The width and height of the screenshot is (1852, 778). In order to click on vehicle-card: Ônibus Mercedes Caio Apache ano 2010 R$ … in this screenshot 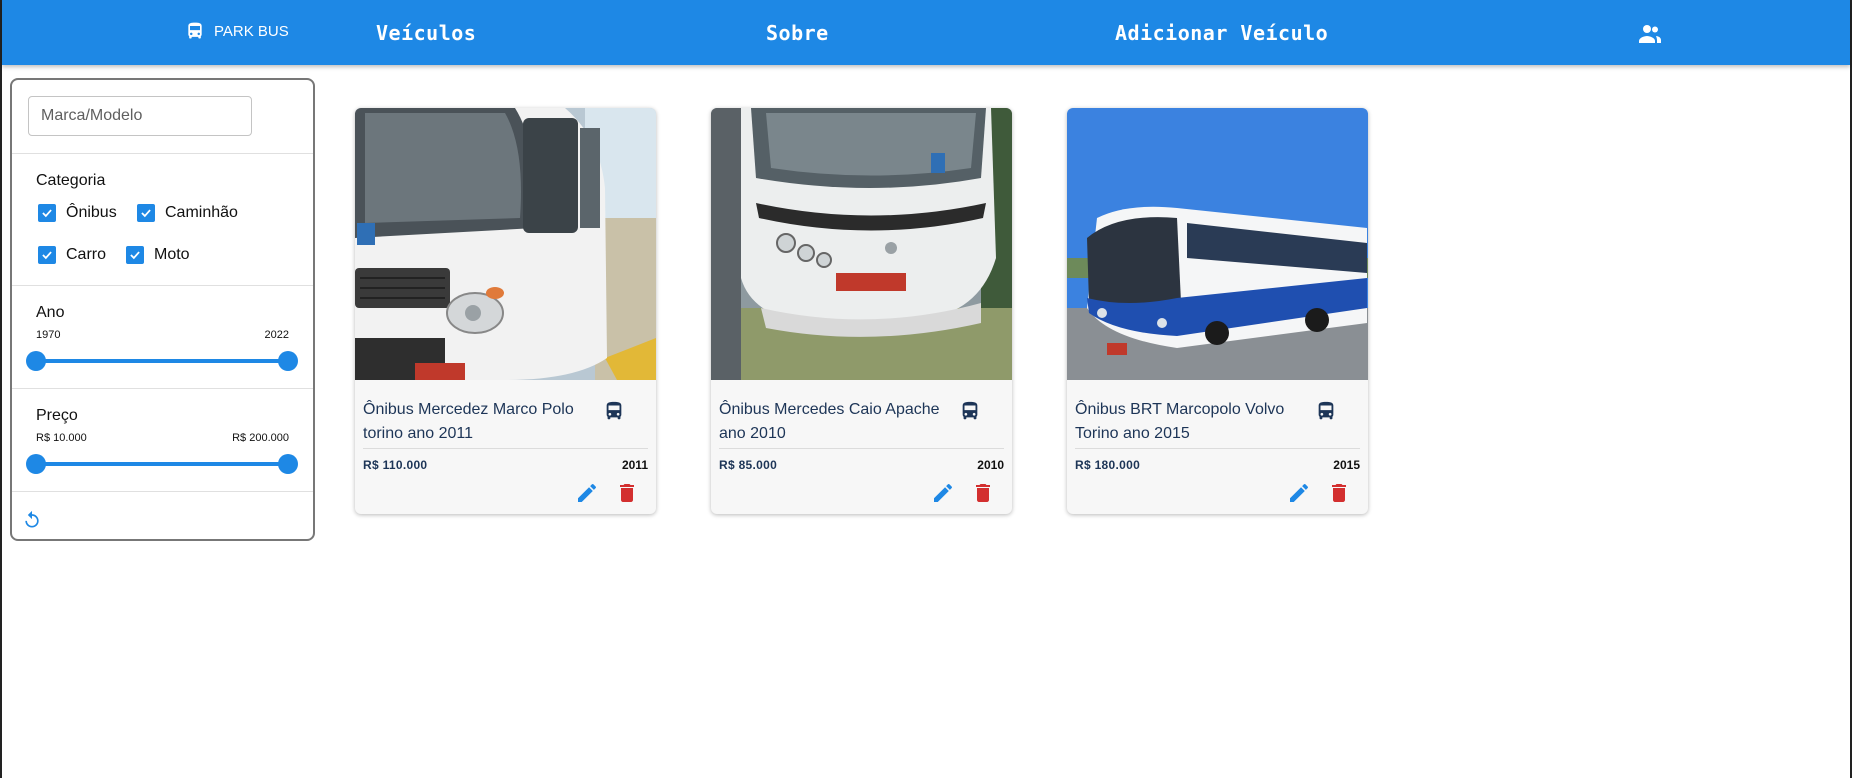, I will do `click(861, 311)`.